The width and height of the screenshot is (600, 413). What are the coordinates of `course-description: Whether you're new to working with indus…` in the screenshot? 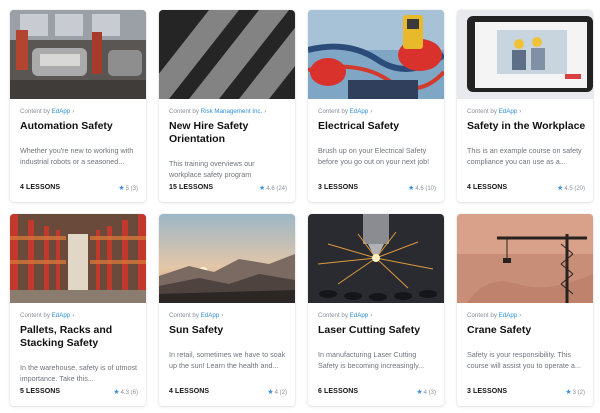 It's located at (77, 156).